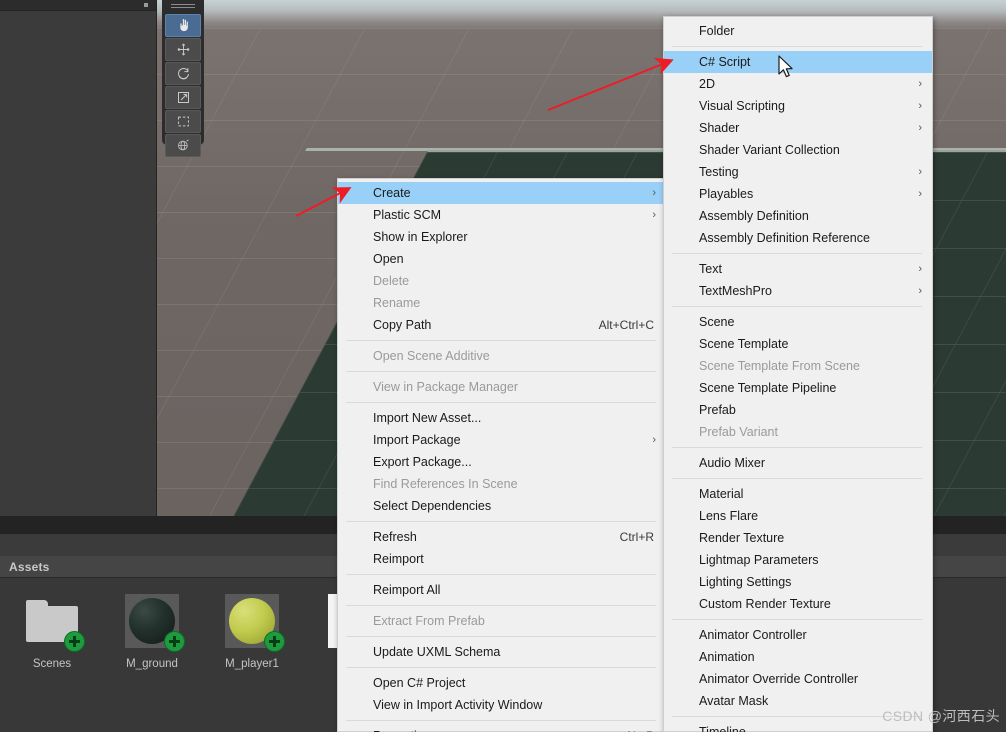  I want to click on menu-item-properties: Properties...Alt+P, so click(502, 728).